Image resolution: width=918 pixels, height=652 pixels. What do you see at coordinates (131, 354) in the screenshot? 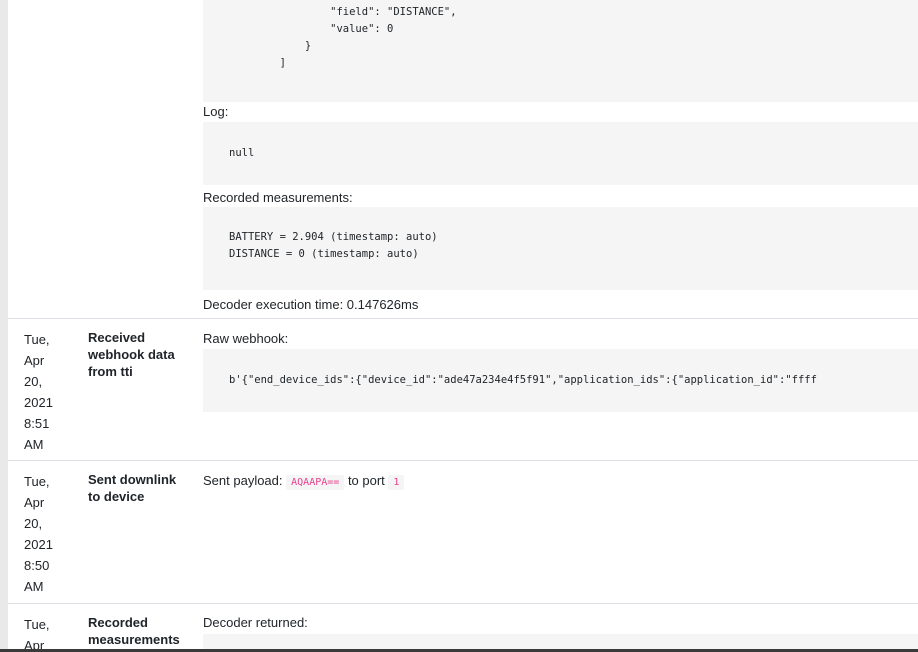
I see `event-title: Received webhook data from tti` at bounding box center [131, 354].